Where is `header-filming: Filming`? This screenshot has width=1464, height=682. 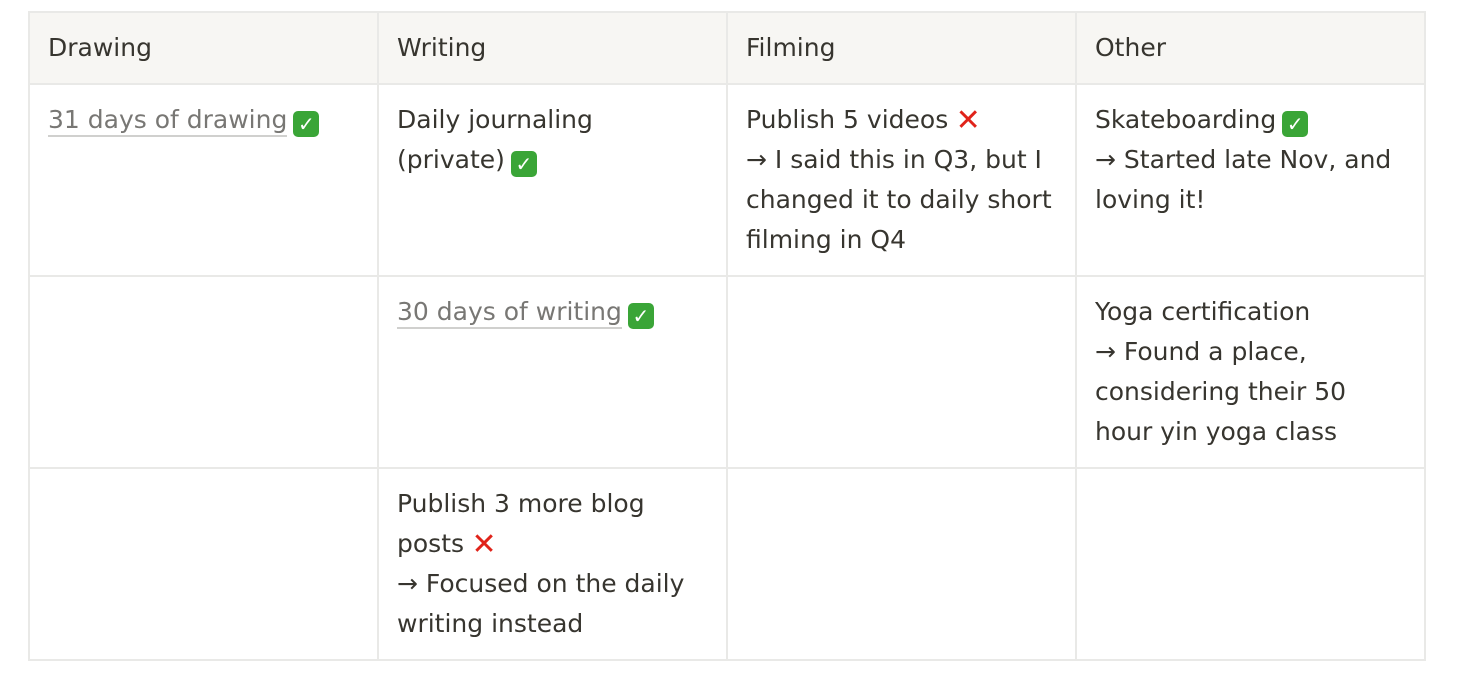 header-filming: Filming is located at coordinates (901, 48).